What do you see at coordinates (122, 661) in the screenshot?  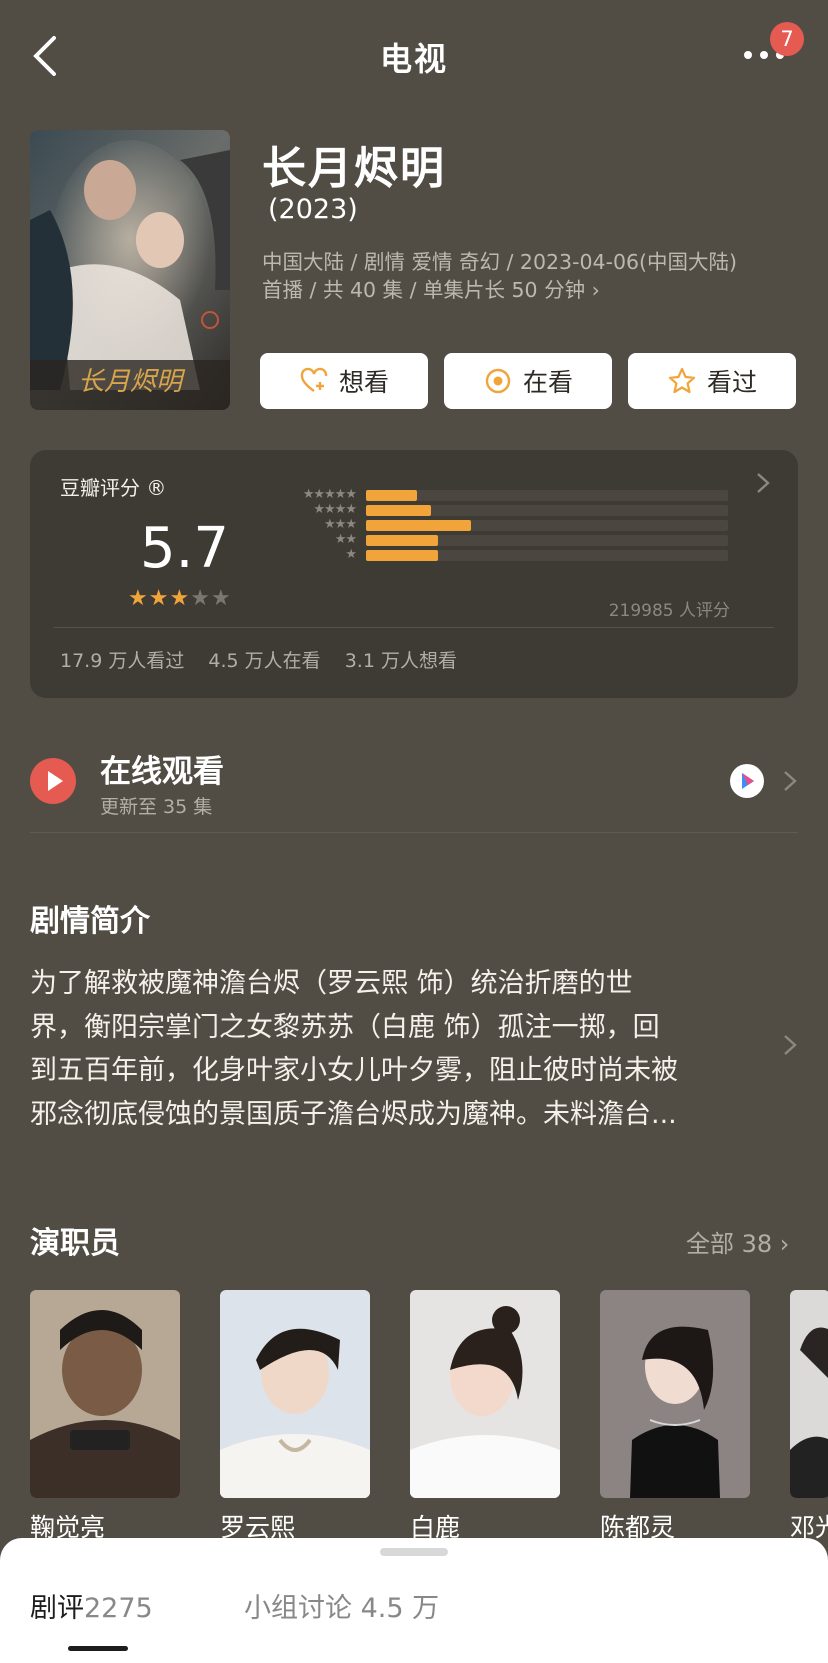 I see `watched-count: 17.9 万人看过` at bounding box center [122, 661].